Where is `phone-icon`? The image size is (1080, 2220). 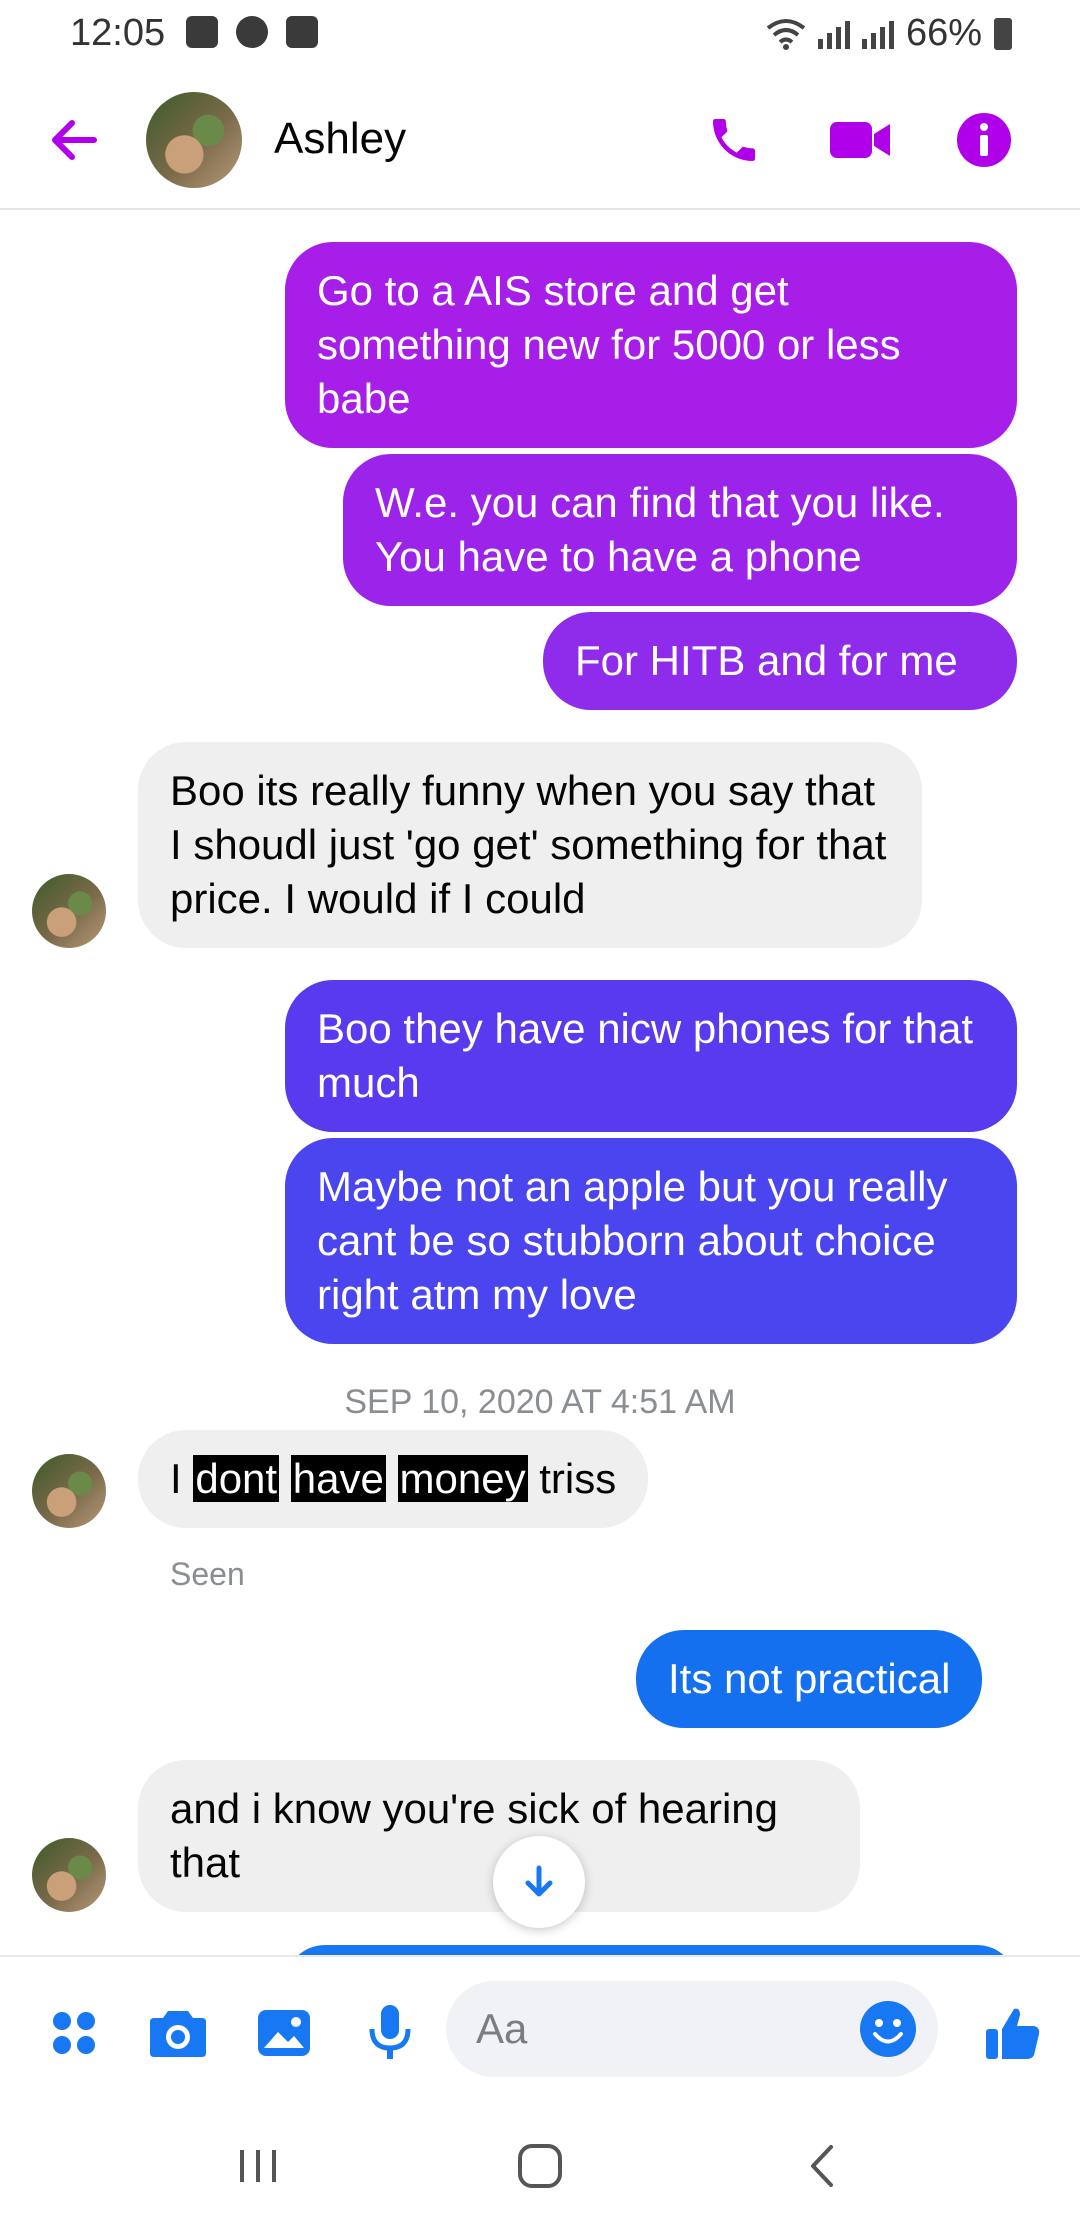 phone-icon is located at coordinates (734, 140).